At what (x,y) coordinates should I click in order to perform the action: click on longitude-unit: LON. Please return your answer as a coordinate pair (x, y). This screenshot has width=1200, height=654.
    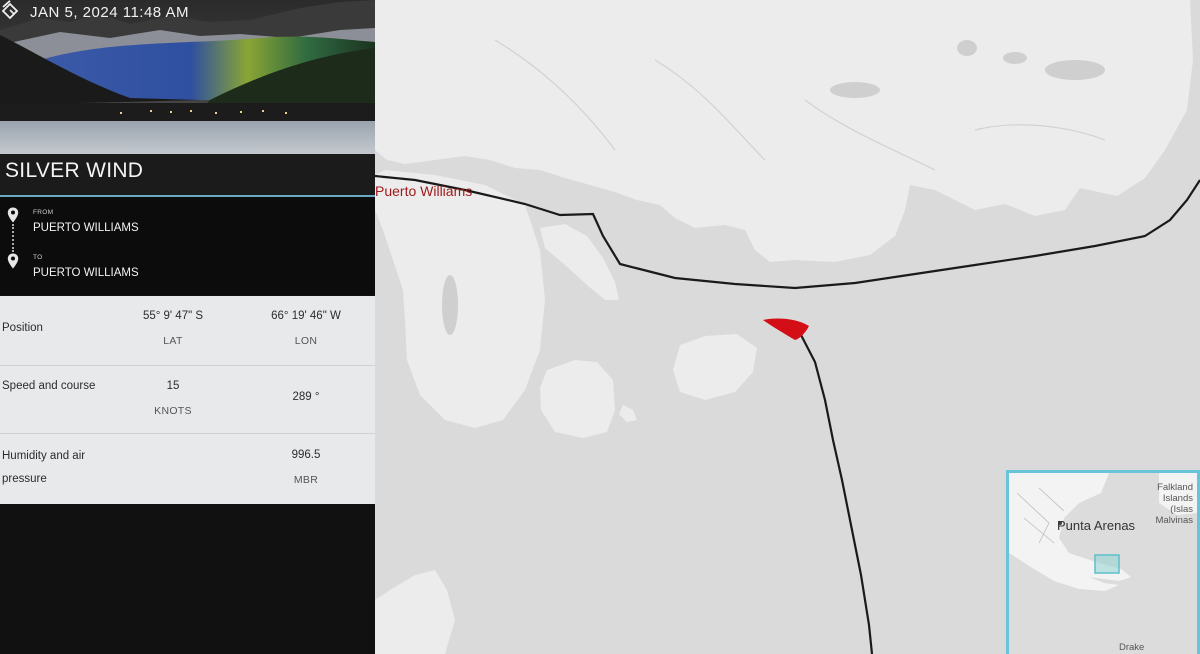
    Looking at the image, I should click on (306, 341).